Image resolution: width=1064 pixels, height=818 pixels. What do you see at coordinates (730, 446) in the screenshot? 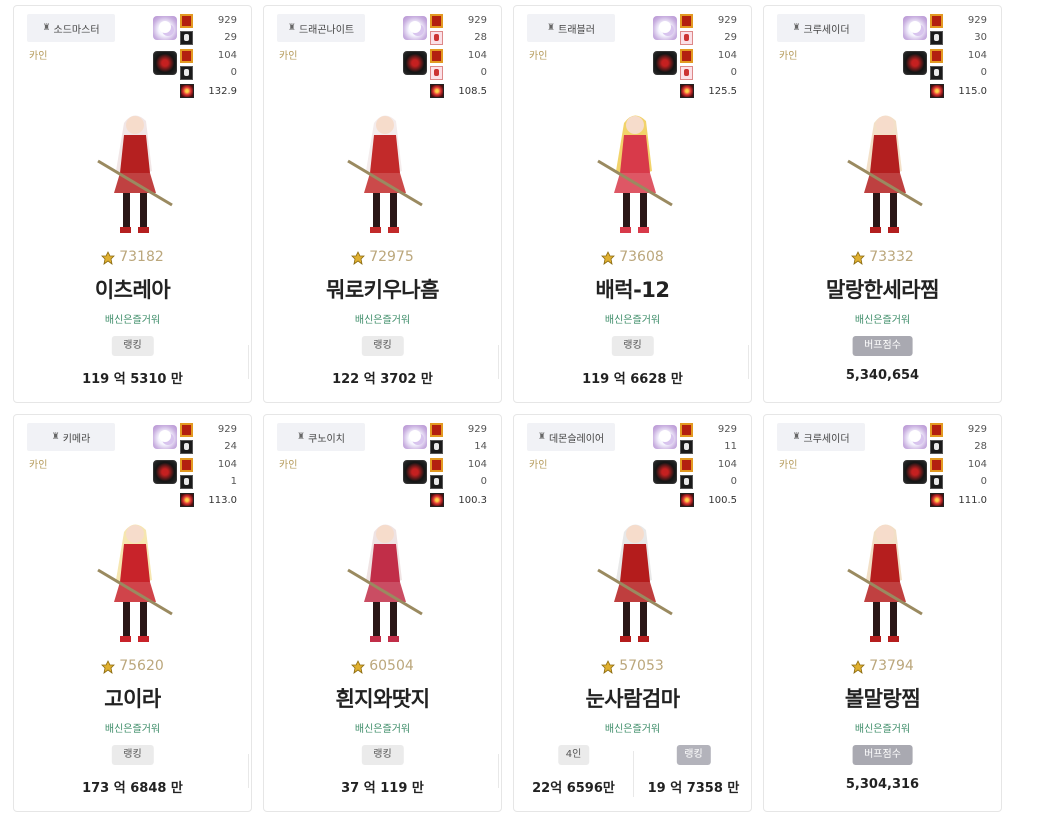
I see `equip-stat: 11` at bounding box center [730, 446].